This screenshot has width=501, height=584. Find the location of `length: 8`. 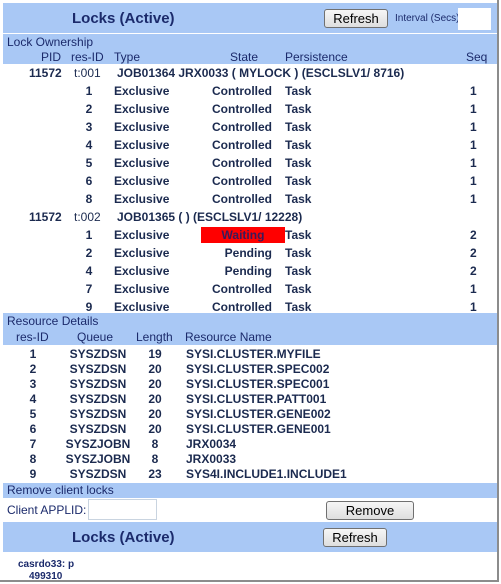

length: 8 is located at coordinates (155, 444).